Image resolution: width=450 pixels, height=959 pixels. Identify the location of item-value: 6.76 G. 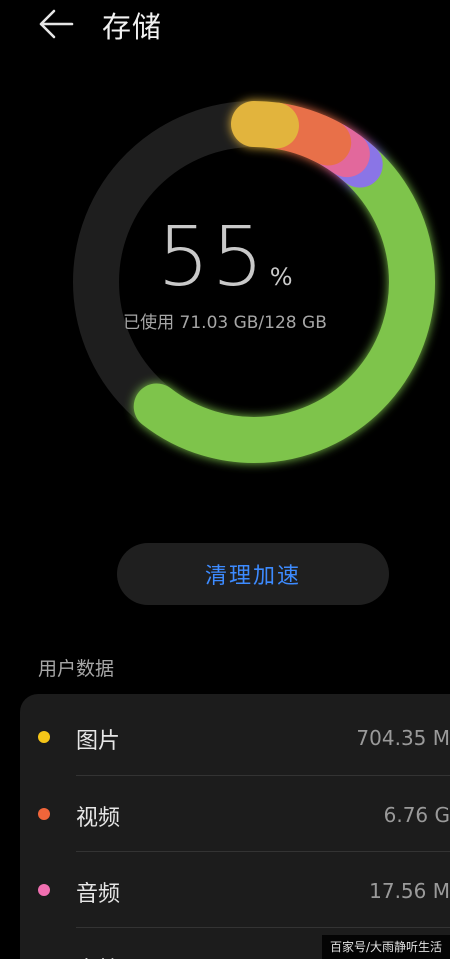
(416, 815).